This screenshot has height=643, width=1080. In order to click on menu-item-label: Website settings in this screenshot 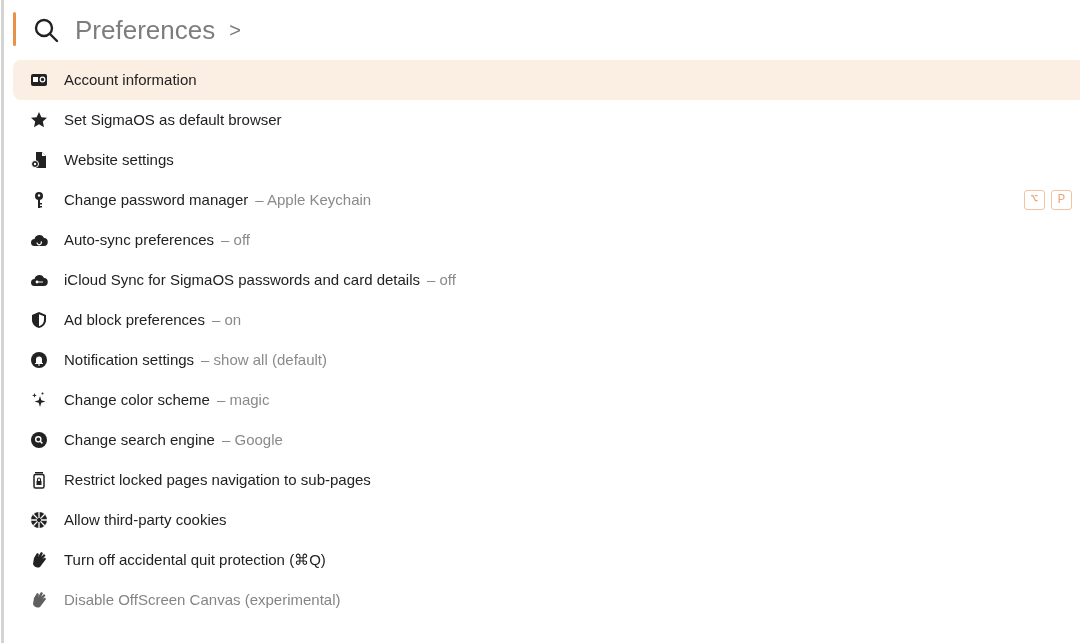, I will do `click(119, 159)`.